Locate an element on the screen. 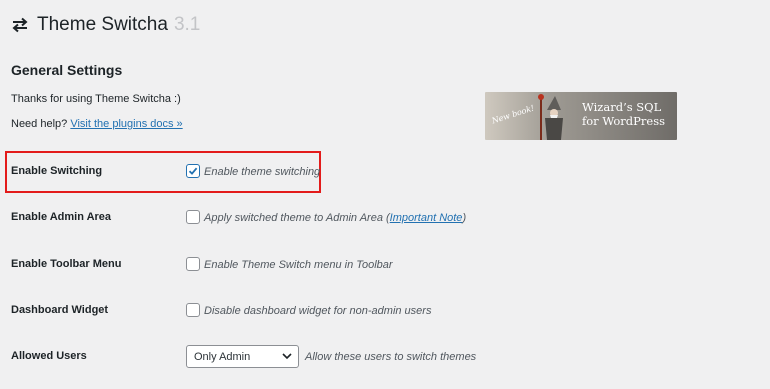 This screenshot has width=770, height=389. checkmark-icon is located at coordinates (193, 171).